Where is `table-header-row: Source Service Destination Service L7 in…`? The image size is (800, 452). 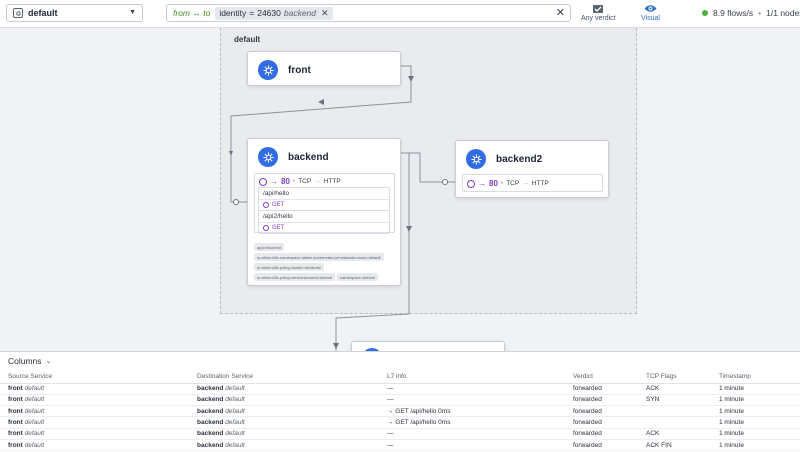
table-header-row: Source Service Destination Service L7 in… is located at coordinates (400, 377).